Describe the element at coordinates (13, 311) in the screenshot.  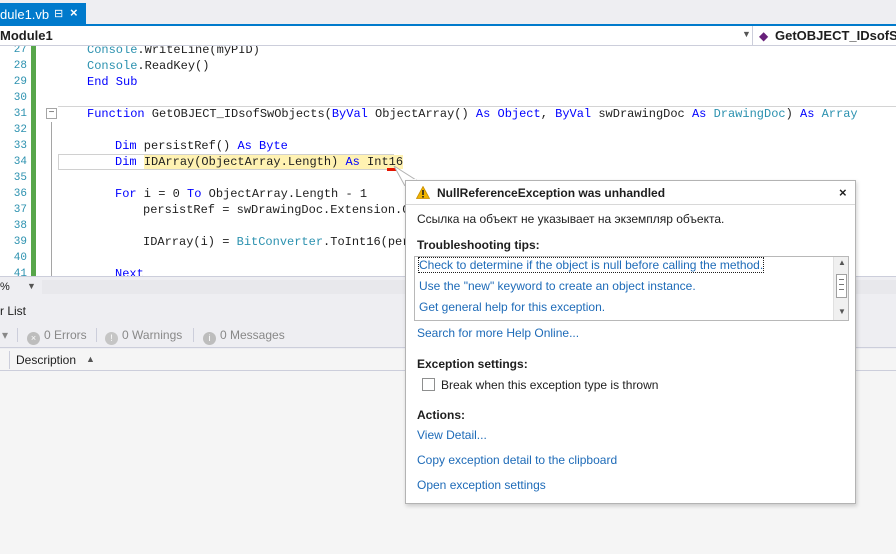
I see `error-list-title: r List` at that location.